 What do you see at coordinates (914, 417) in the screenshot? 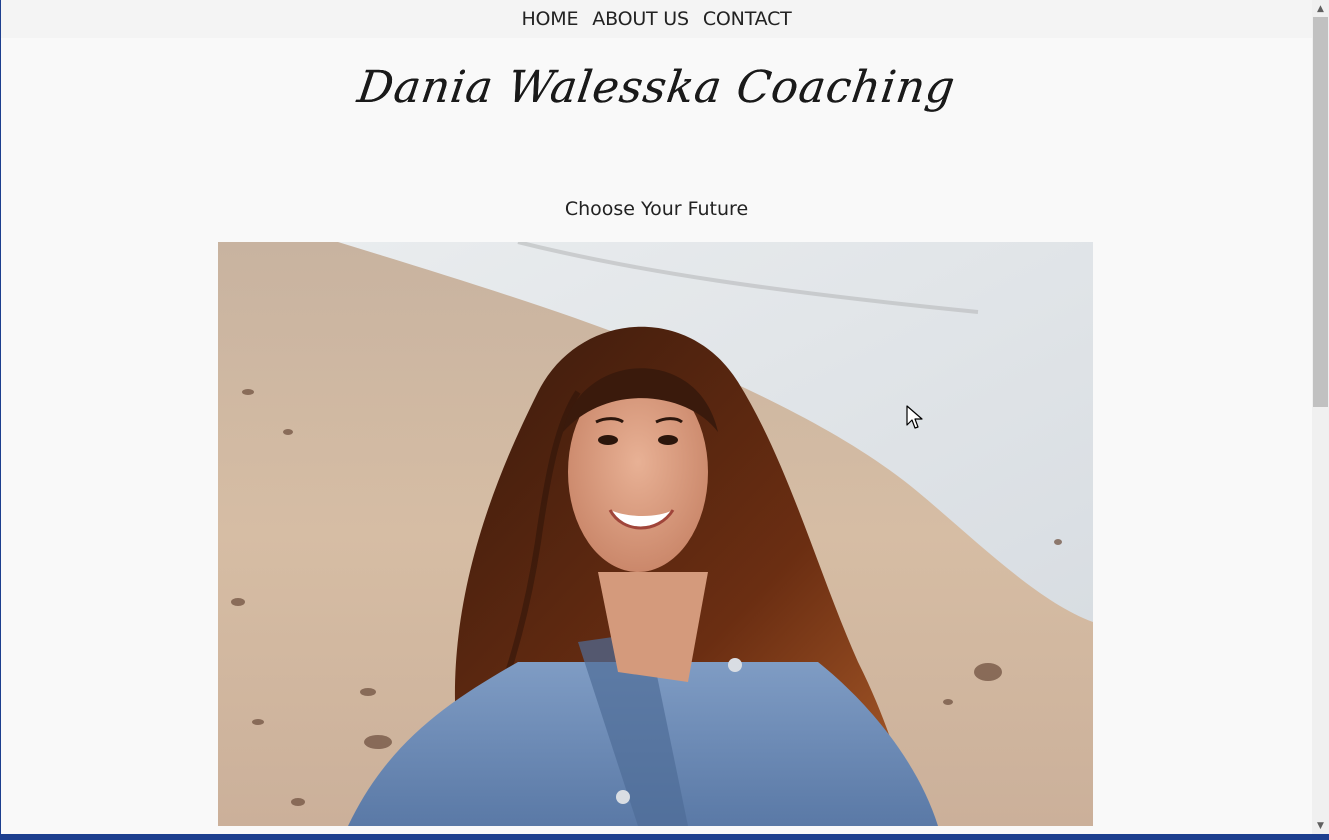
I see `mouse-pointer-icon` at bounding box center [914, 417].